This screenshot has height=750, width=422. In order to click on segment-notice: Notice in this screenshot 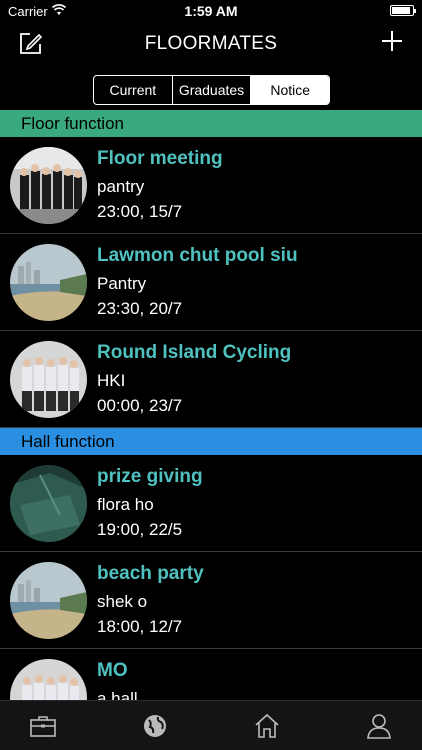, I will do `click(290, 90)`.